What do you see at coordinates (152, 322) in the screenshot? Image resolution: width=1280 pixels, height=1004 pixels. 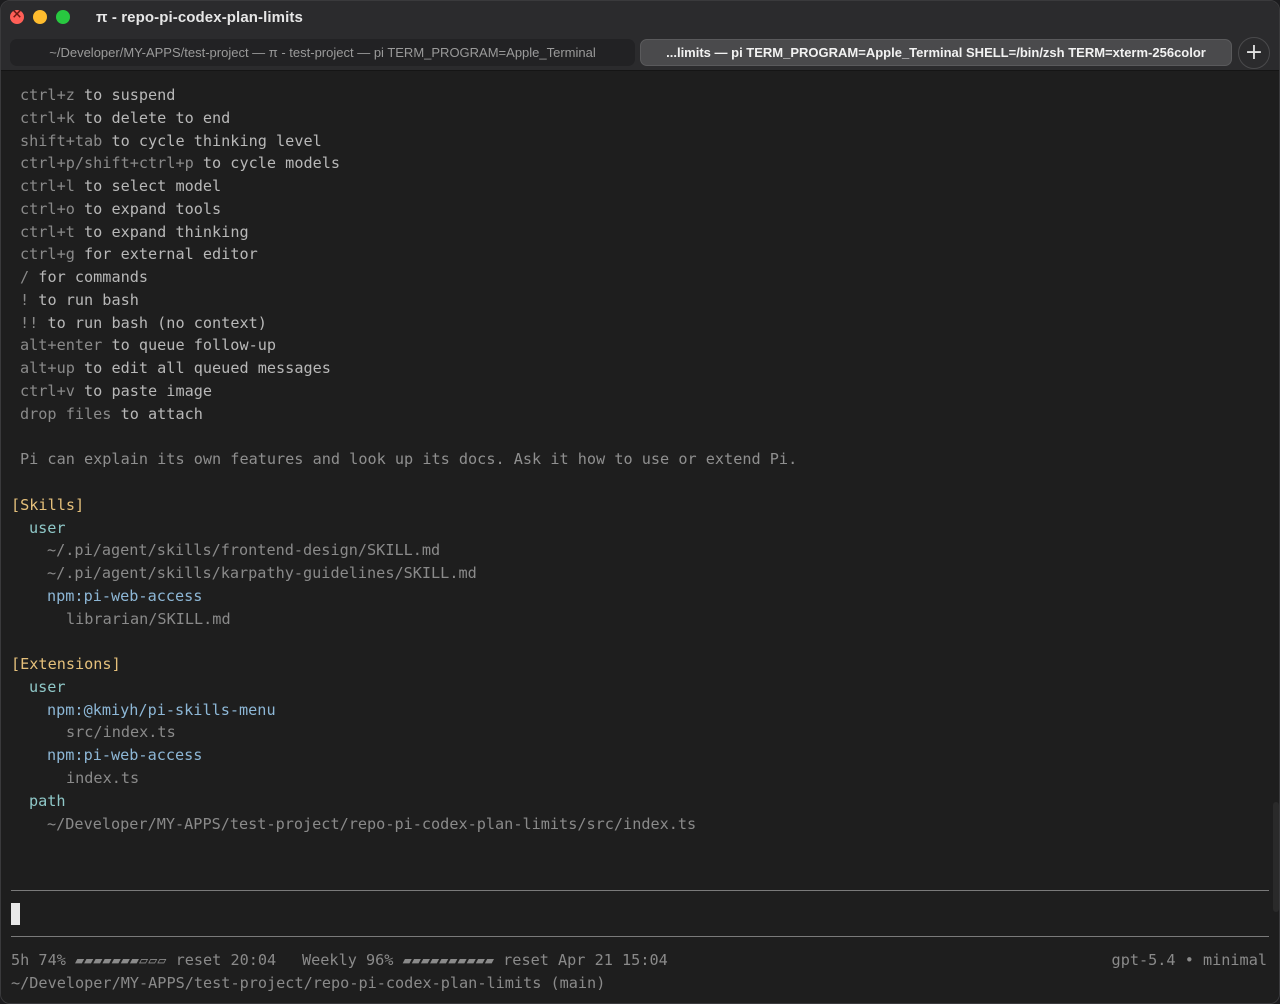 I see `shortcut-description: to run bash (no context)` at bounding box center [152, 322].